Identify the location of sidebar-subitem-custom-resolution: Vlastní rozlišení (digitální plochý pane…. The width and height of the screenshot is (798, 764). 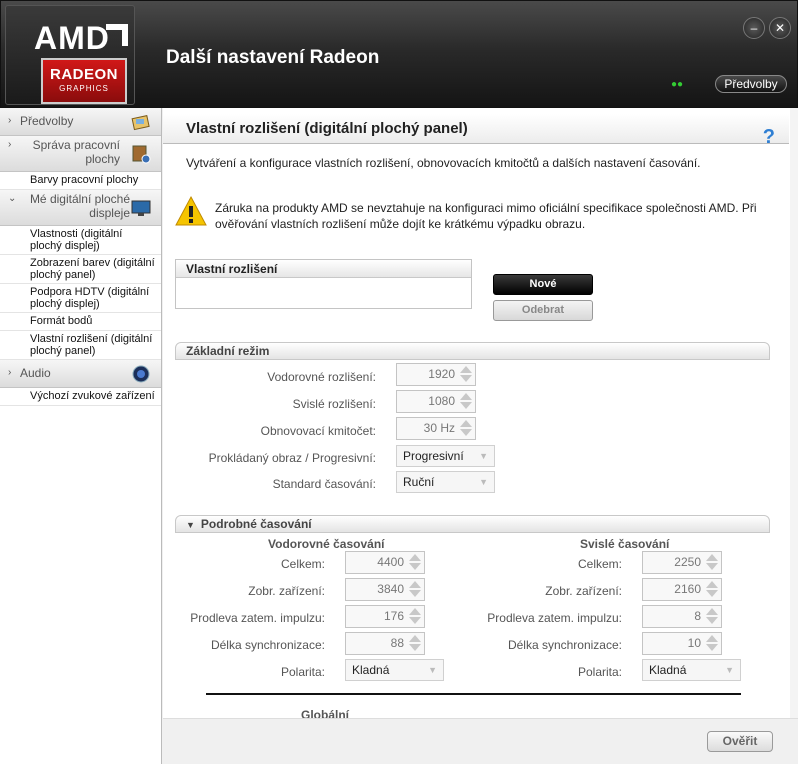
(80, 345).